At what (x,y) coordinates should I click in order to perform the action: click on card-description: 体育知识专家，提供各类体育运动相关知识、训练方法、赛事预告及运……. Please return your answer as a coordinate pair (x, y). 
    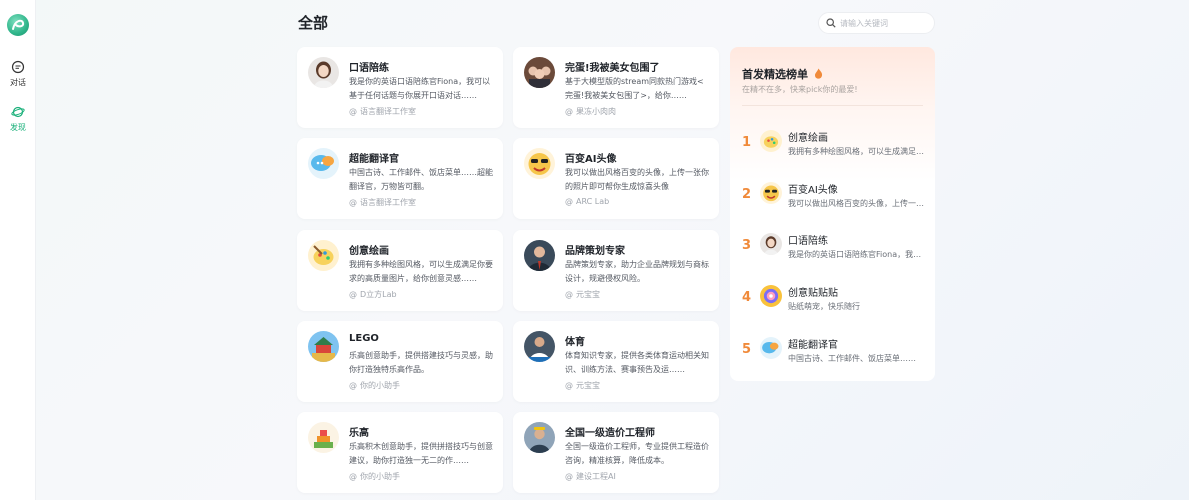
    Looking at the image, I should click on (637, 362).